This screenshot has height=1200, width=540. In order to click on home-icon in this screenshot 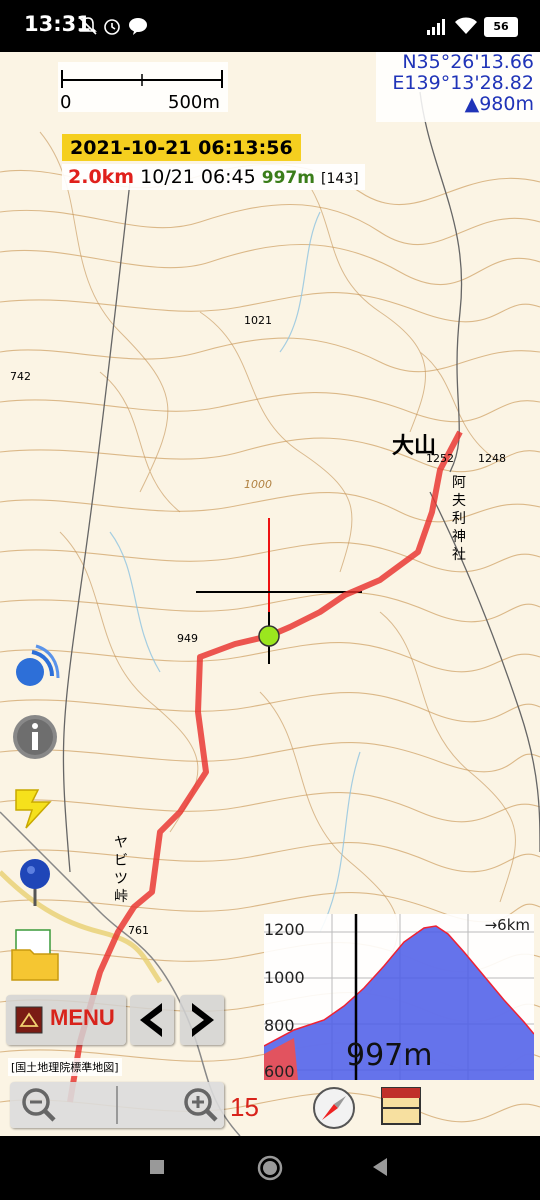, I will do `click(270, 1168)`.